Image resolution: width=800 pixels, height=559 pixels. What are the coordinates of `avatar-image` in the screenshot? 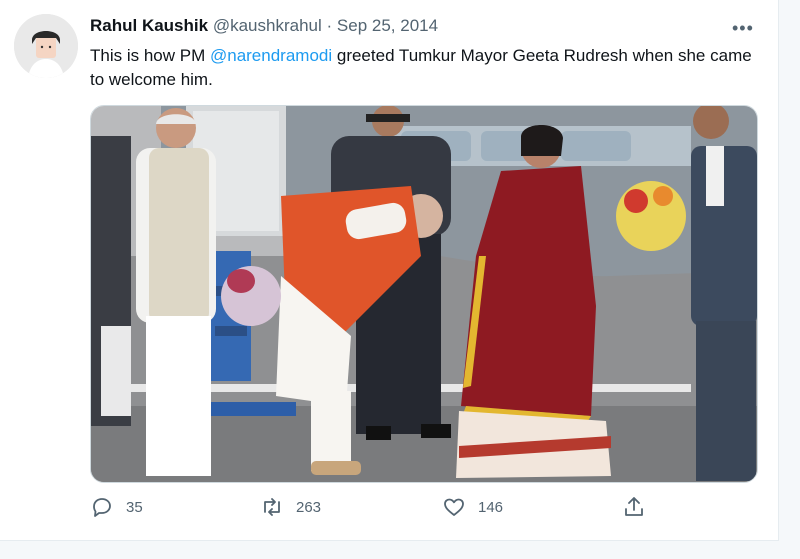 It's located at (46, 46).